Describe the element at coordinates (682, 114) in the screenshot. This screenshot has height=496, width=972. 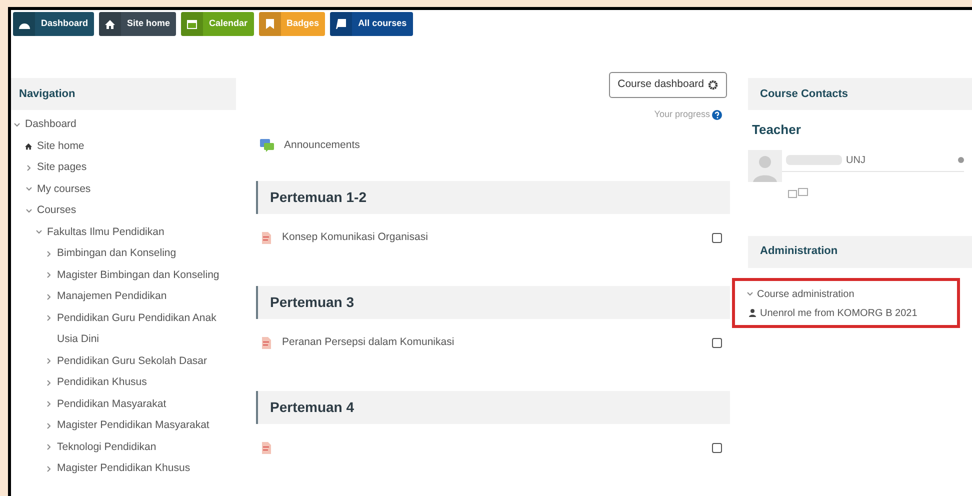
I see `progress-label: Your progress` at that location.